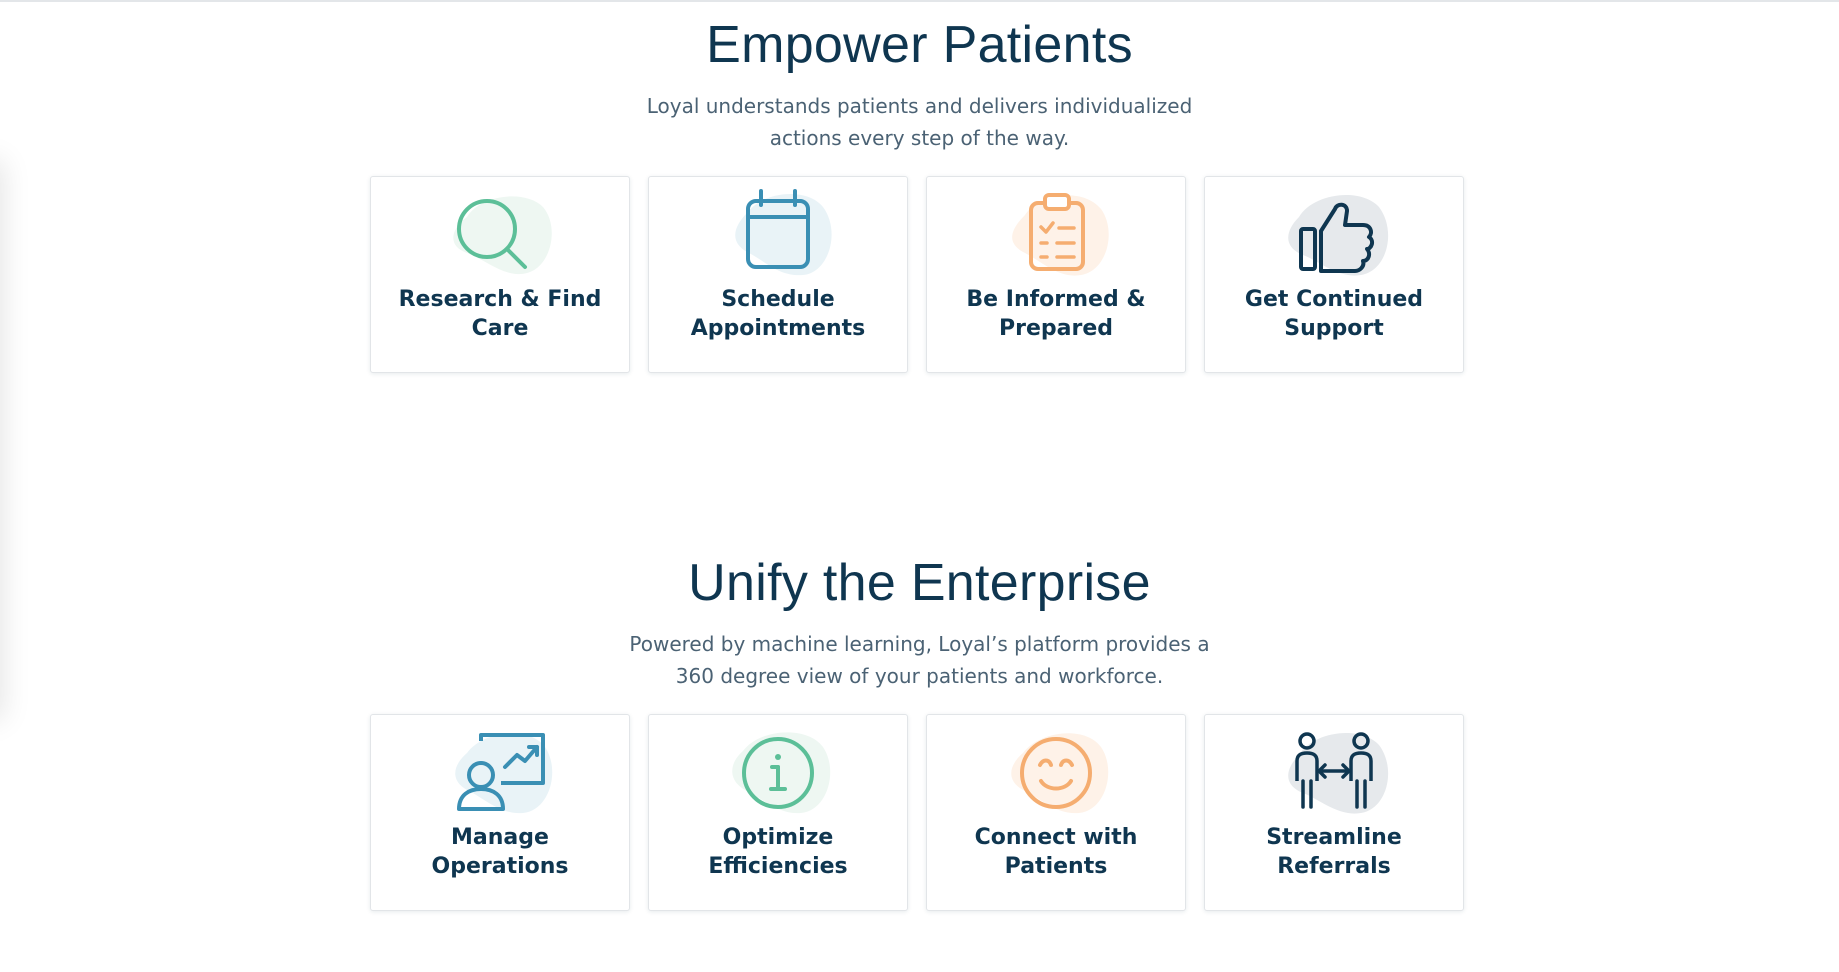 The image size is (1839, 972). I want to click on card-get-continued-support: Get Continued Support, so click(1334, 274).